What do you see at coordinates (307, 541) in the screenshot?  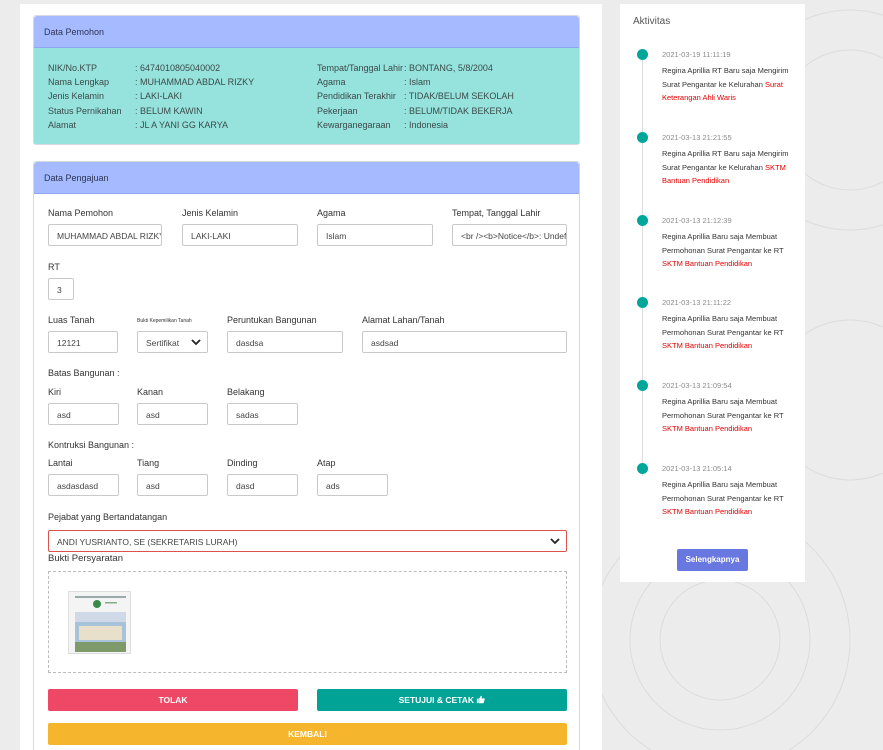 I see `pejabat-select: ANDI YUSRIANTO, SE (SEKRETARIS LURAH)` at bounding box center [307, 541].